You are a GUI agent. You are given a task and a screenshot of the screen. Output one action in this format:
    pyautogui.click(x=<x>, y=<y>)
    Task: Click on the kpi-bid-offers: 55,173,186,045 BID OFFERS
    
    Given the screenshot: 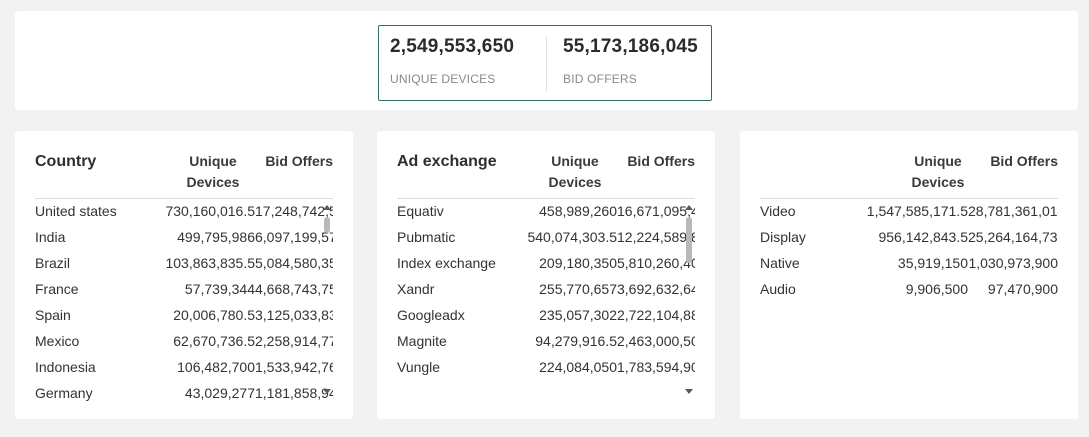 What is the action you would take?
    pyautogui.click(x=629, y=63)
    